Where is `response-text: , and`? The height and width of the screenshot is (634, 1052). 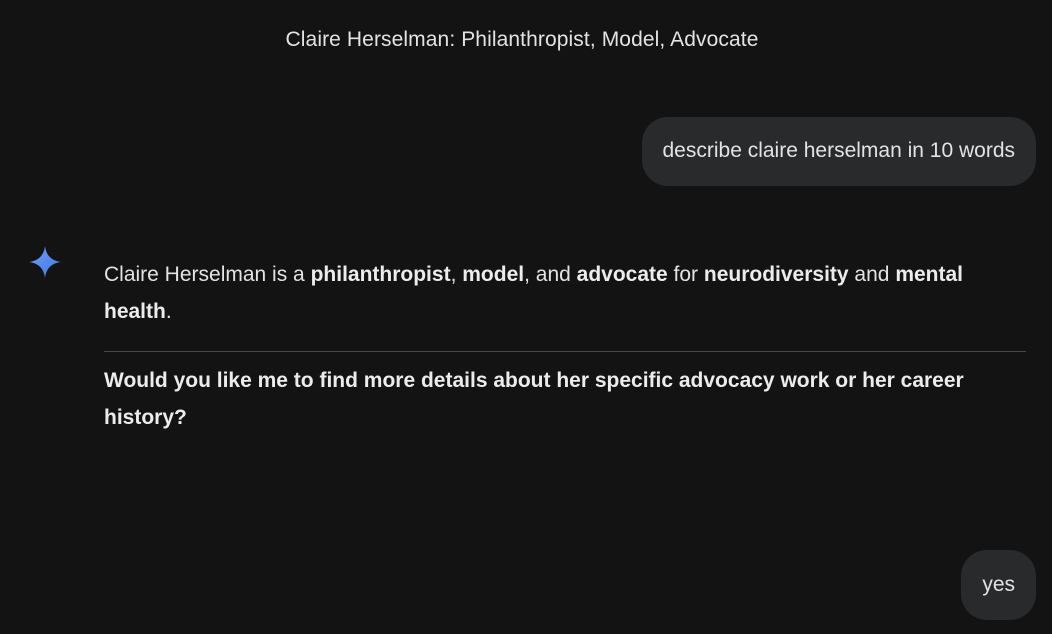
response-text: , and is located at coordinates (550, 274).